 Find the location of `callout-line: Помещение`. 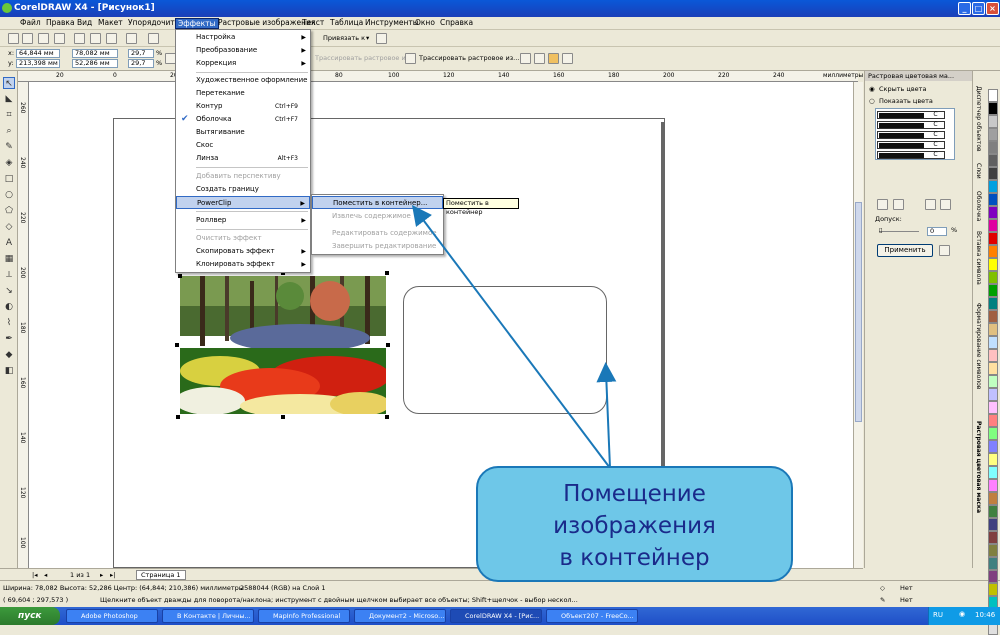

callout-line: Помещение is located at coordinates (634, 494).